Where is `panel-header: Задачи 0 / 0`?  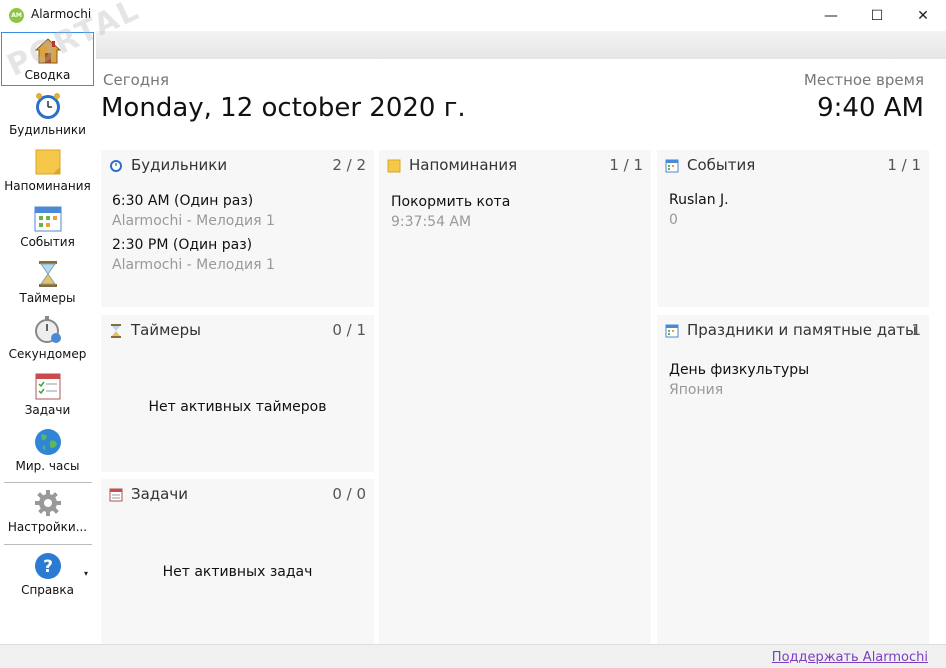 panel-header: Задачи 0 / 0 is located at coordinates (237, 495).